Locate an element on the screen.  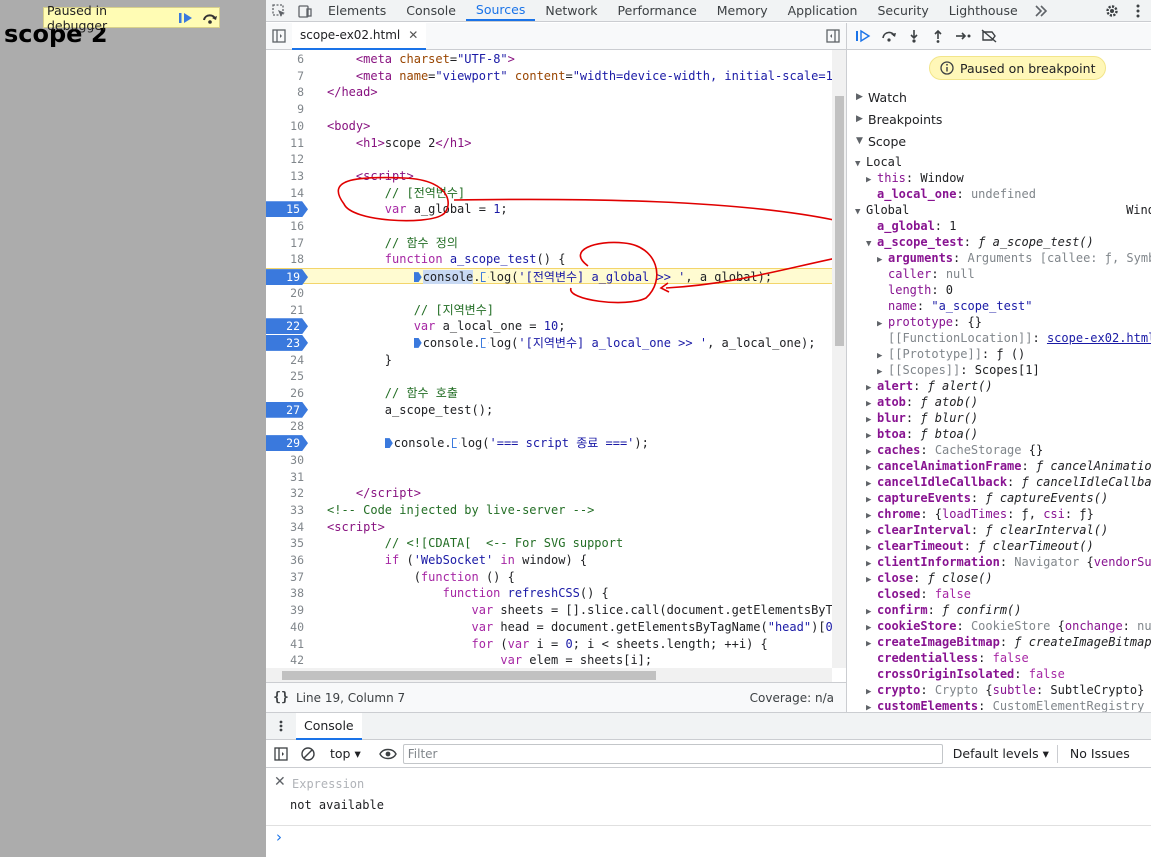
console-prompt-line: › is located at coordinates (708, 841).